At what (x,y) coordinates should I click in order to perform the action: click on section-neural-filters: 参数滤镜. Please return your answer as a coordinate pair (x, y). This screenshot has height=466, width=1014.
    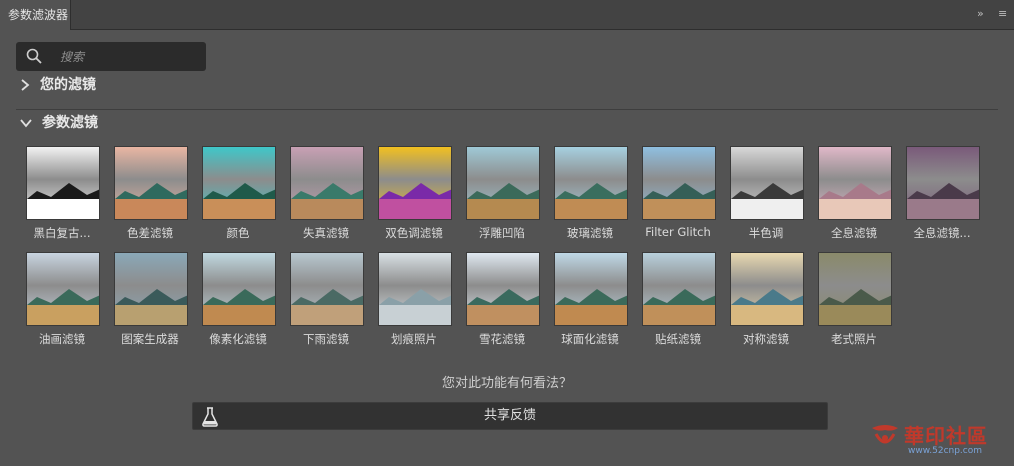
    Looking at the image, I should click on (59, 123).